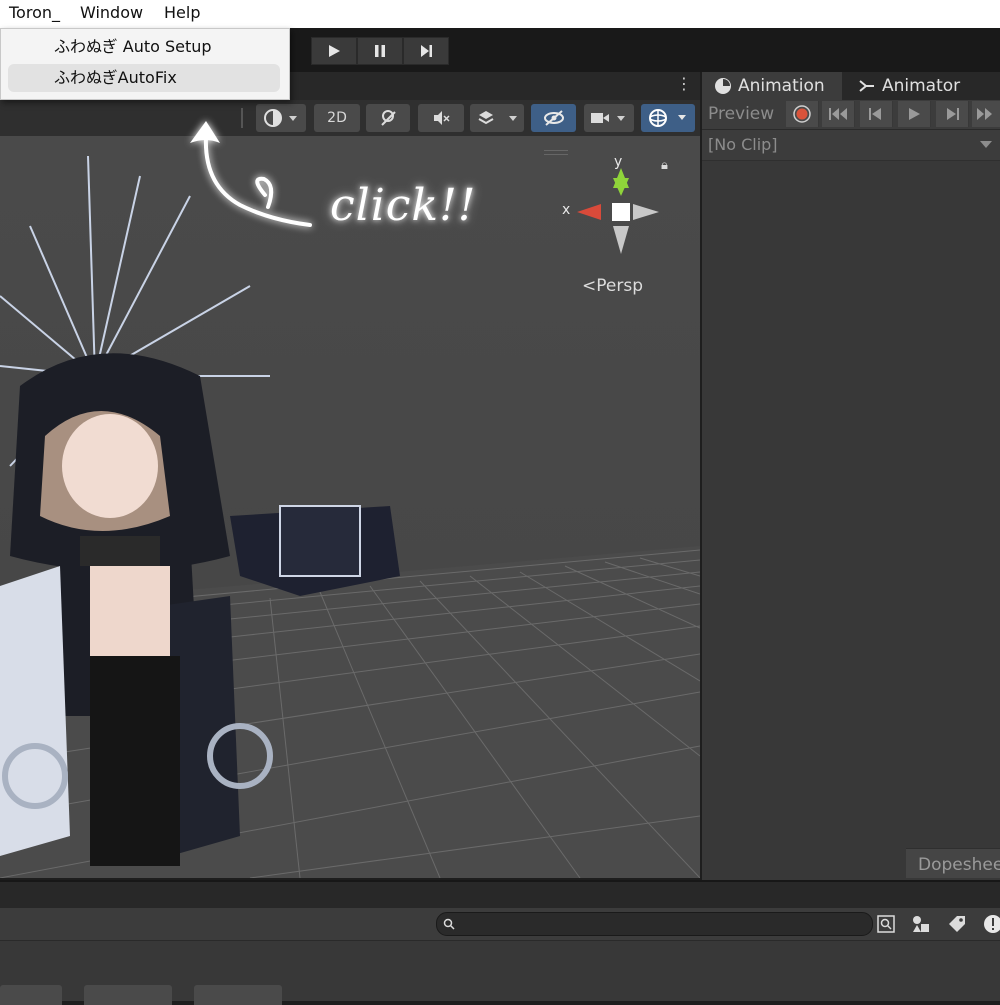  Describe the element at coordinates (500, 895) in the screenshot. I see `bottom-tab-strip` at that location.